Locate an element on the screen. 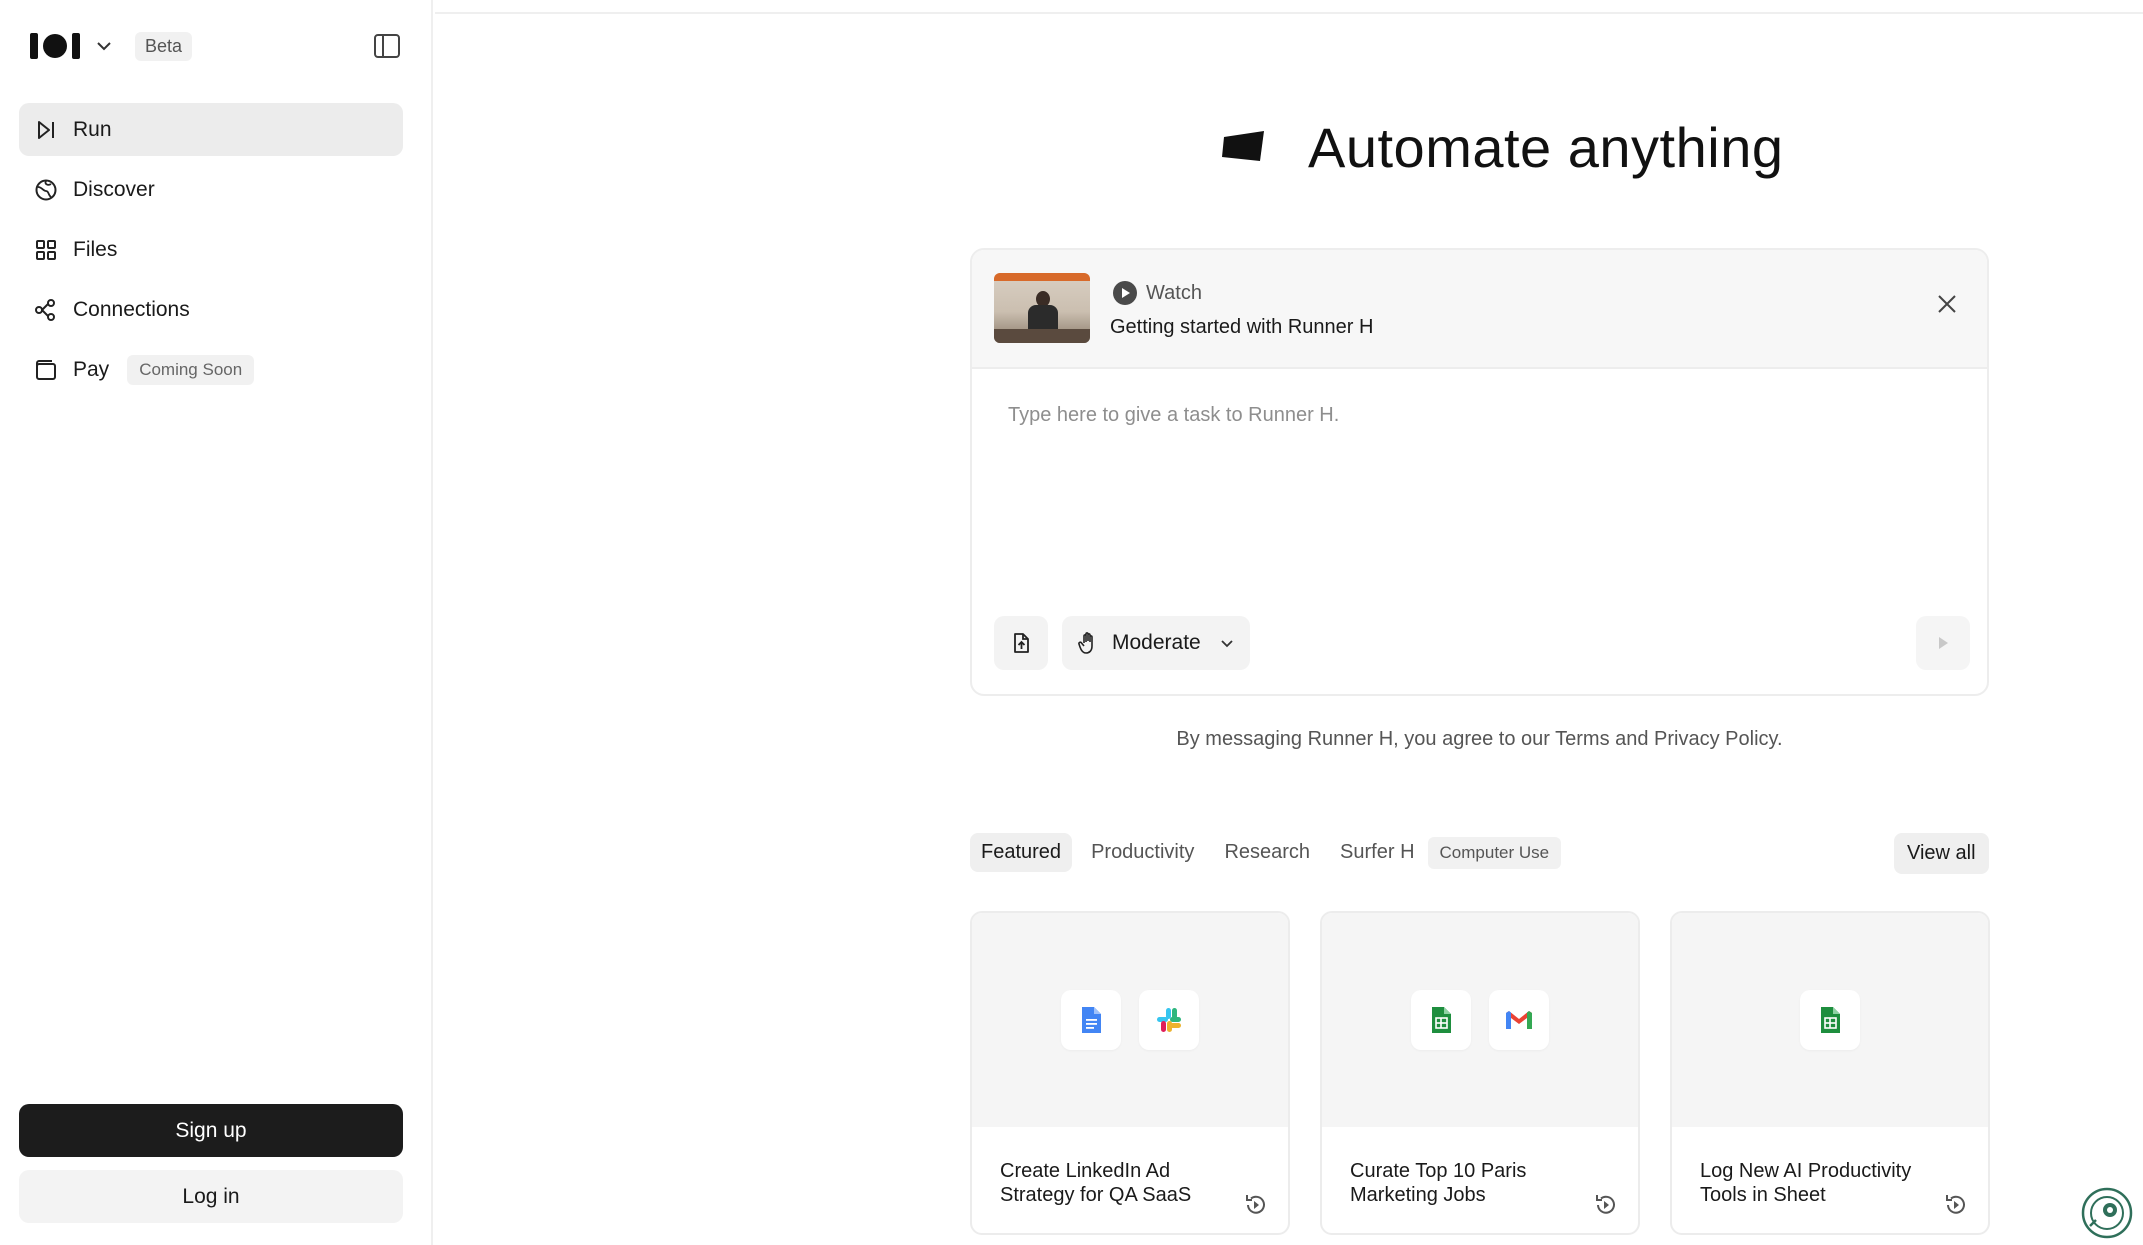 This screenshot has width=2143, height=1245. slack-icon is located at coordinates (1169, 1020).